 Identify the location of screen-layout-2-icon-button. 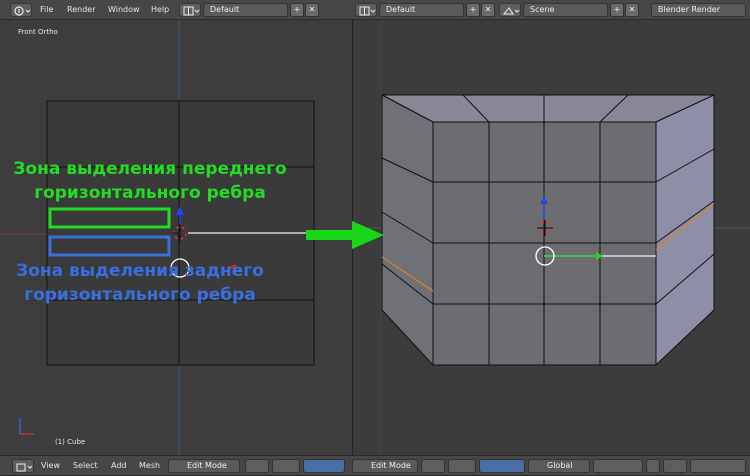
(366, 10).